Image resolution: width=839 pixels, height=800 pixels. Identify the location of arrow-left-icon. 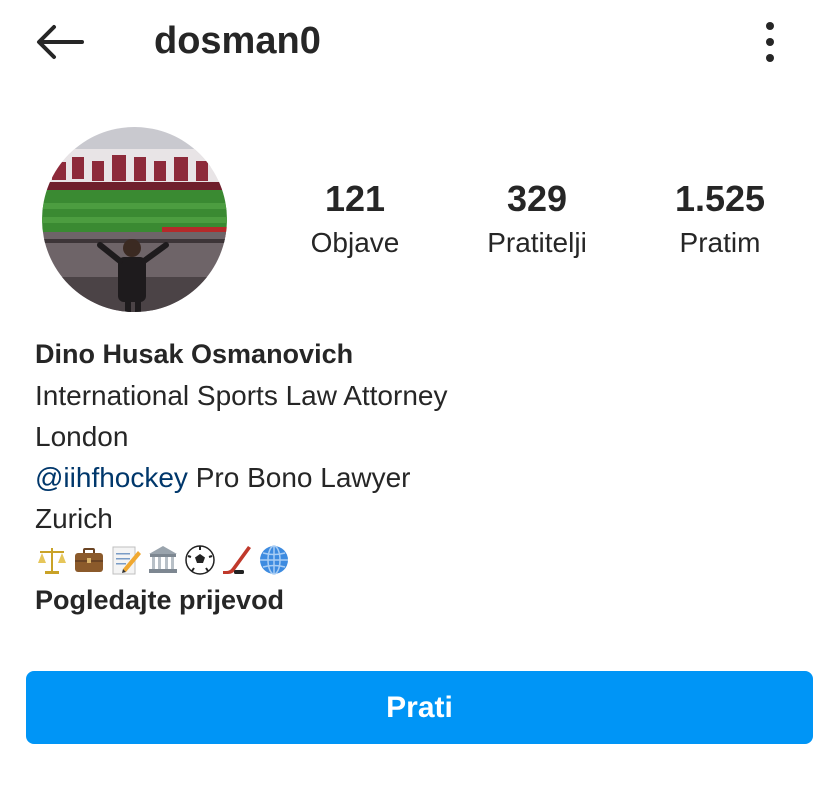
(60, 42).